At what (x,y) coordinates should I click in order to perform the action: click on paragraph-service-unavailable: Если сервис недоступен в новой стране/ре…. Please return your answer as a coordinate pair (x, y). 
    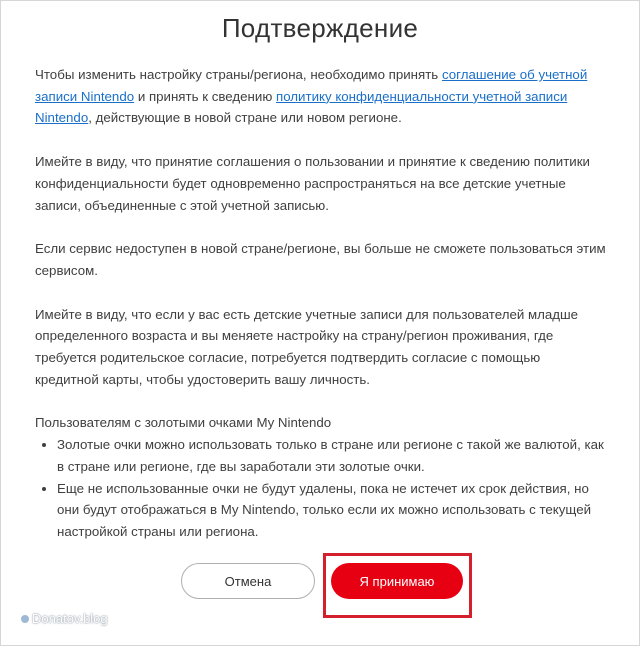
    Looking at the image, I should click on (320, 259).